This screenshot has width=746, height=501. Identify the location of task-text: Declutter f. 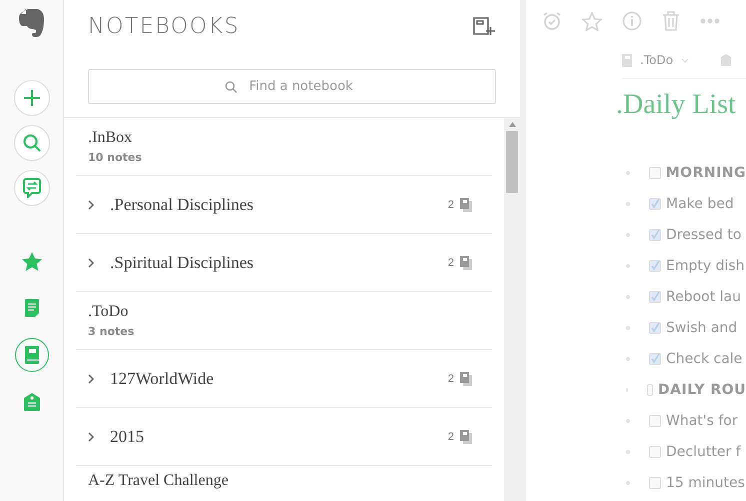
(703, 452).